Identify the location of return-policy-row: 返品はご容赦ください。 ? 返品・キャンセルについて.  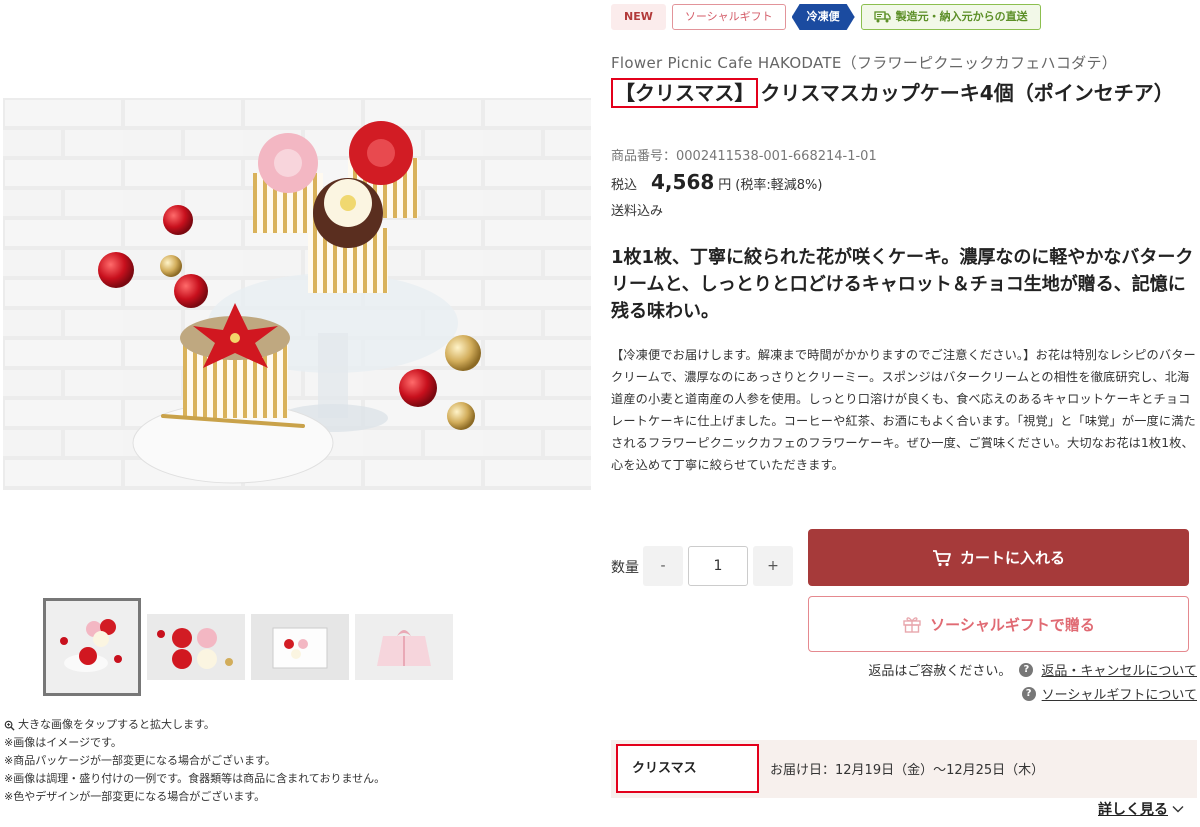
(1032, 669).